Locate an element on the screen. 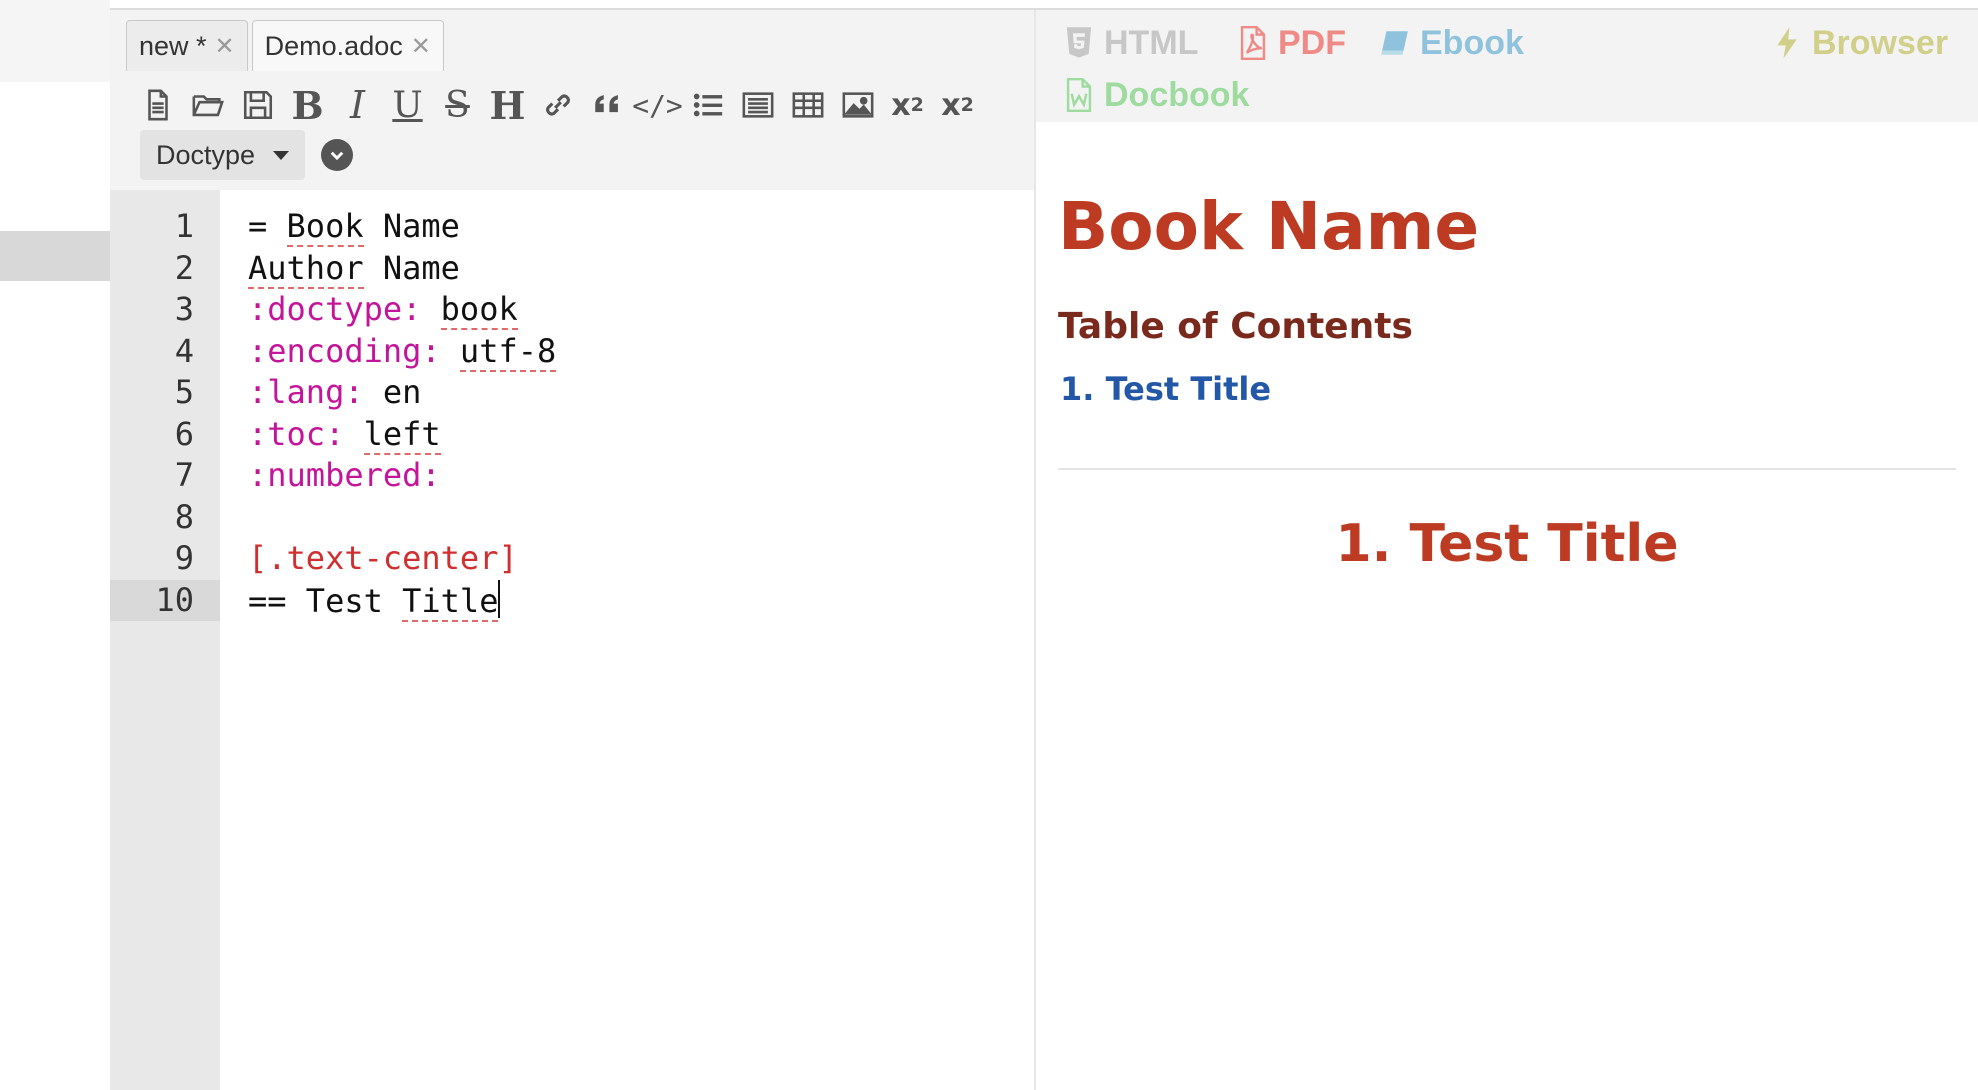 The image size is (1978, 1090). image-icon is located at coordinates (857, 105).